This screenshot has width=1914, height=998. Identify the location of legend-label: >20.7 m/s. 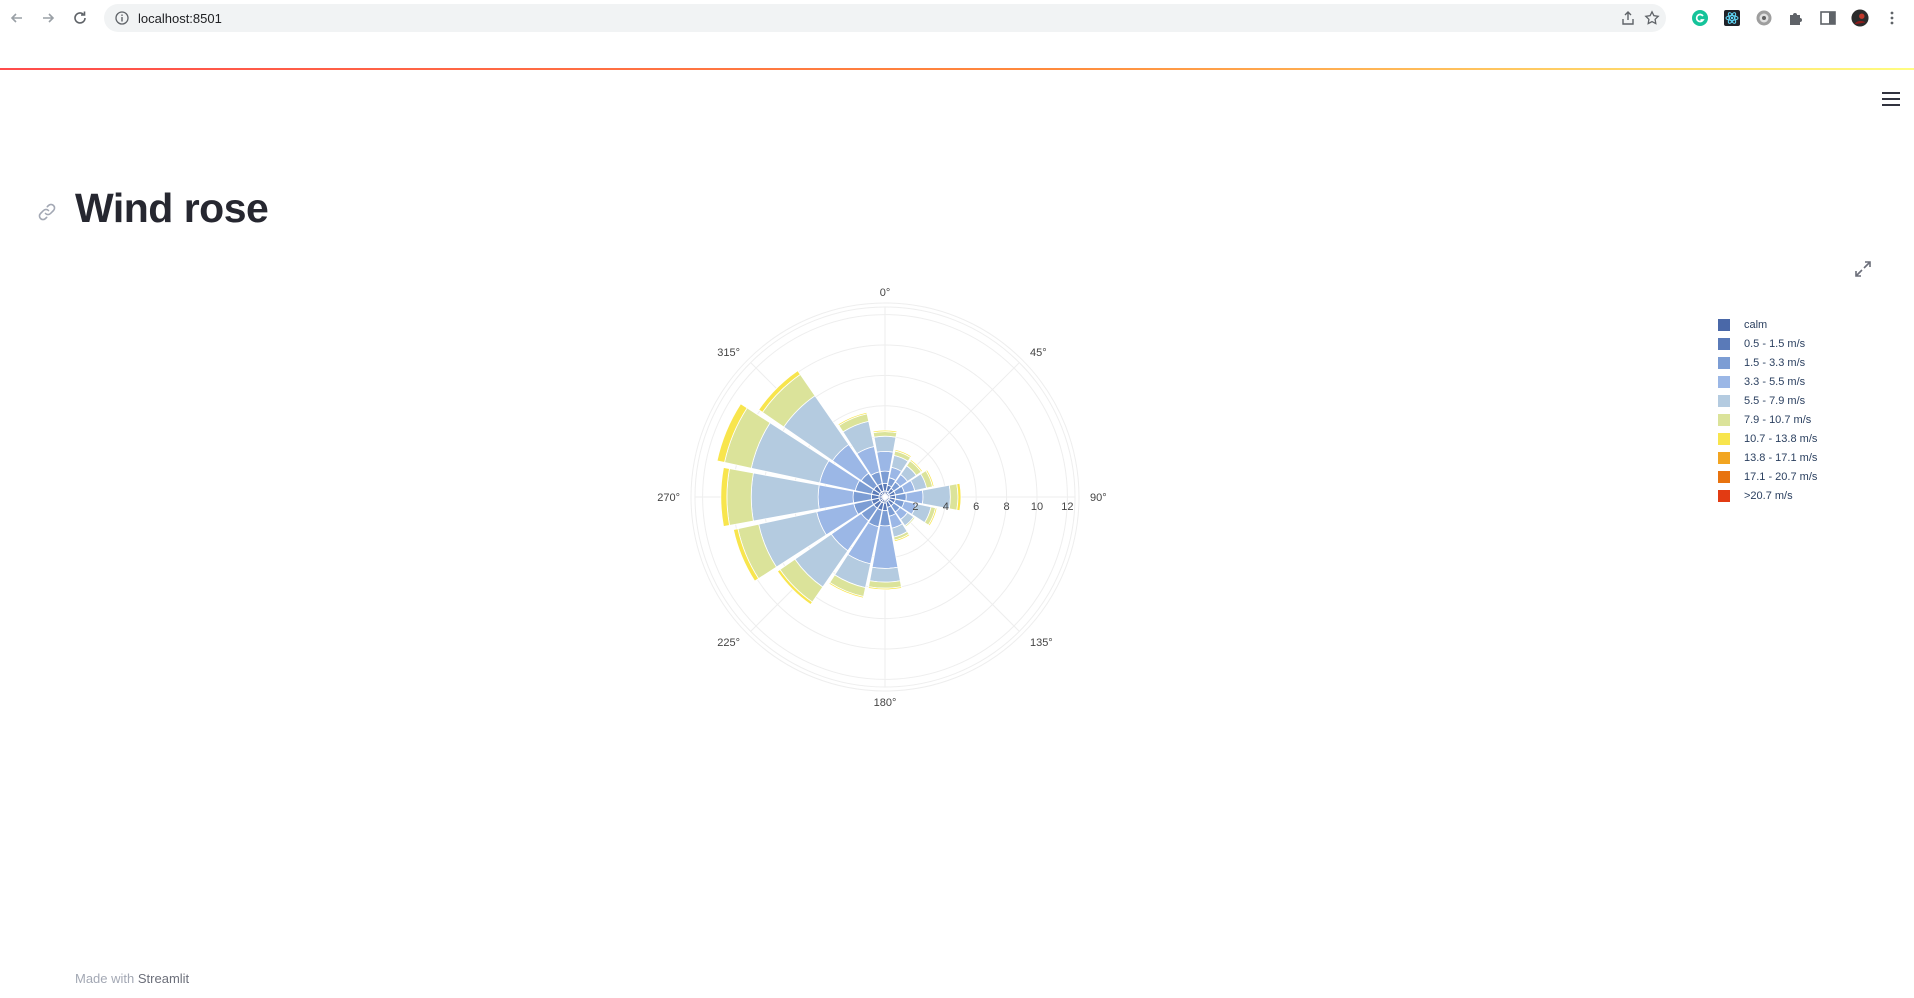
(1768, 495).